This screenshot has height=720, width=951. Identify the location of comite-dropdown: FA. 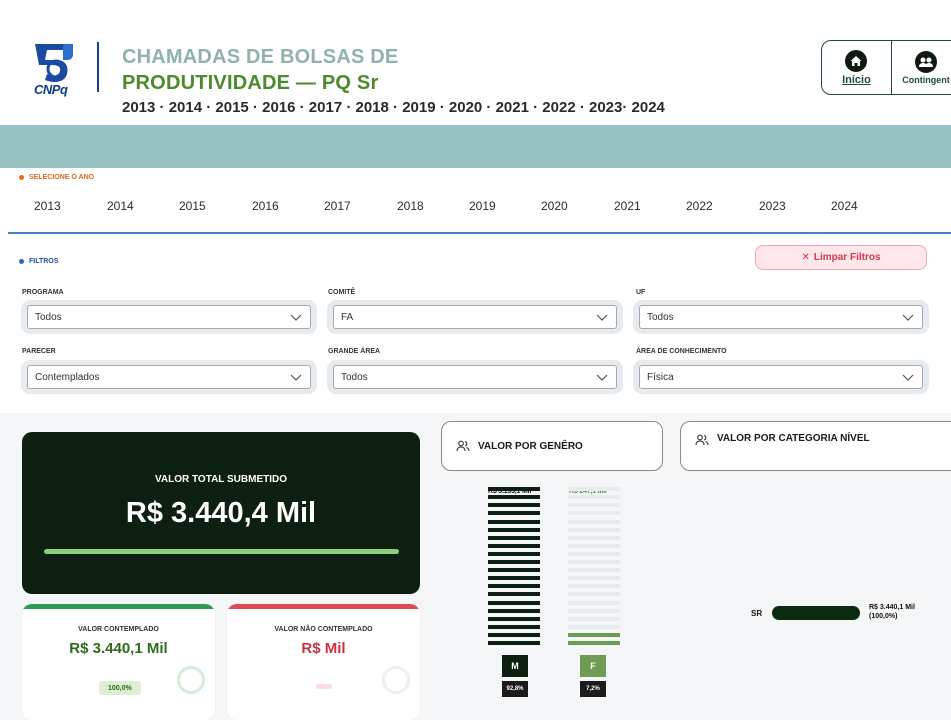
(475, 317).